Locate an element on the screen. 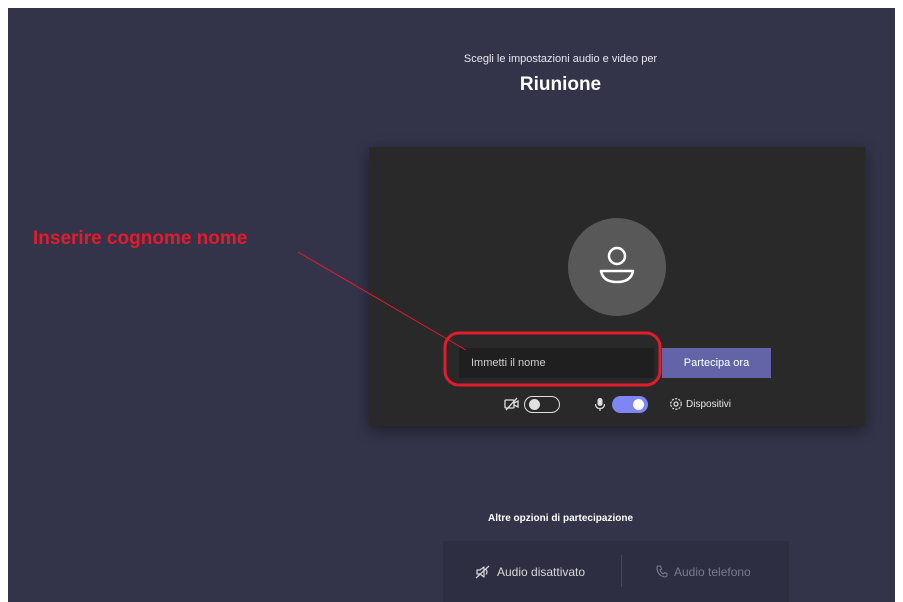  audio-off-option: Audio disattivato is located at coordinates (530, 571).